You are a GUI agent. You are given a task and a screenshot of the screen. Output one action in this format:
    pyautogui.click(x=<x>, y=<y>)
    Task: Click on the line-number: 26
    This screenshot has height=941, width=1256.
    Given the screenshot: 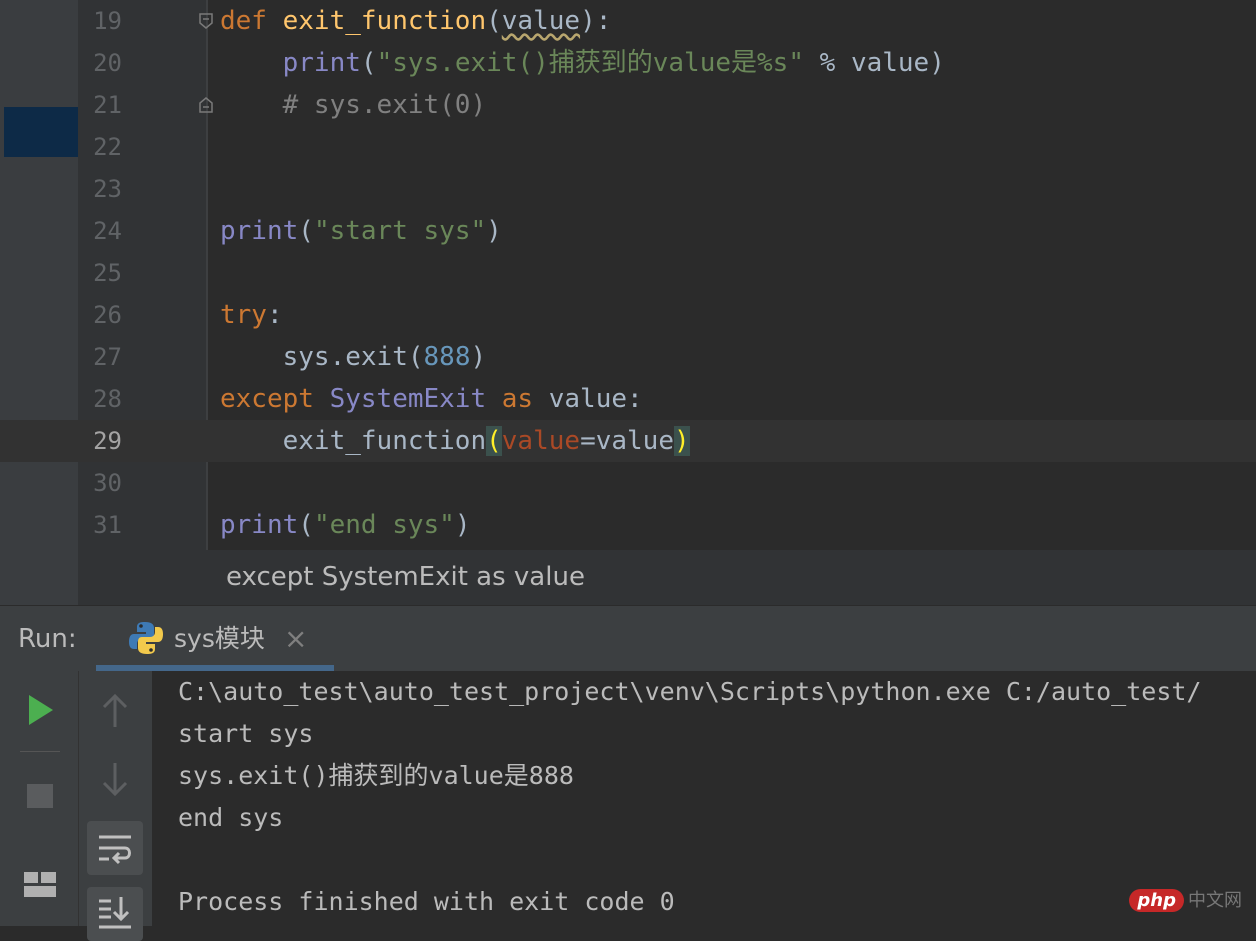 What is the action you would take?
    pyautogui.click(x=107, y=315)
    